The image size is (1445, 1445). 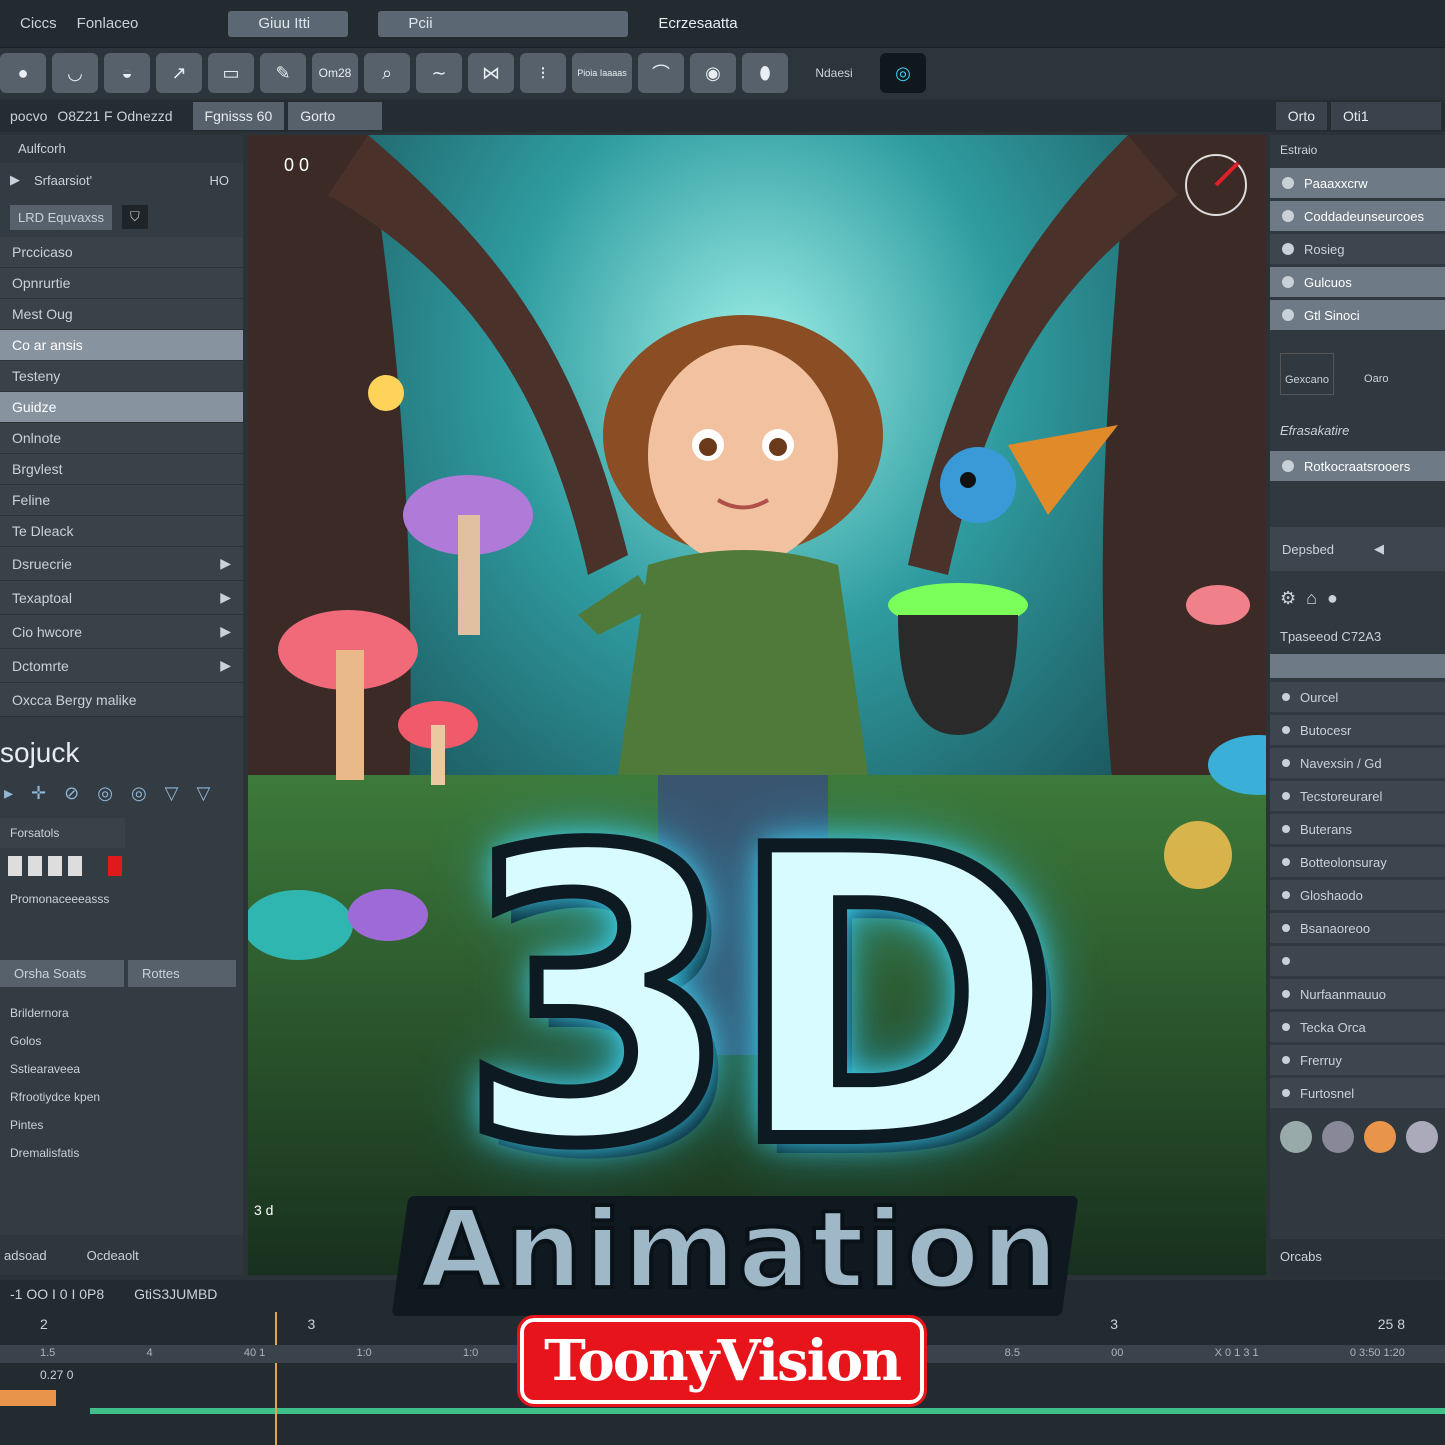 What do you see at coordinates (121, 564) in the screenshot?
I see `outliner-item: Dsruecrie ▶` at bounding box center [121, 564].